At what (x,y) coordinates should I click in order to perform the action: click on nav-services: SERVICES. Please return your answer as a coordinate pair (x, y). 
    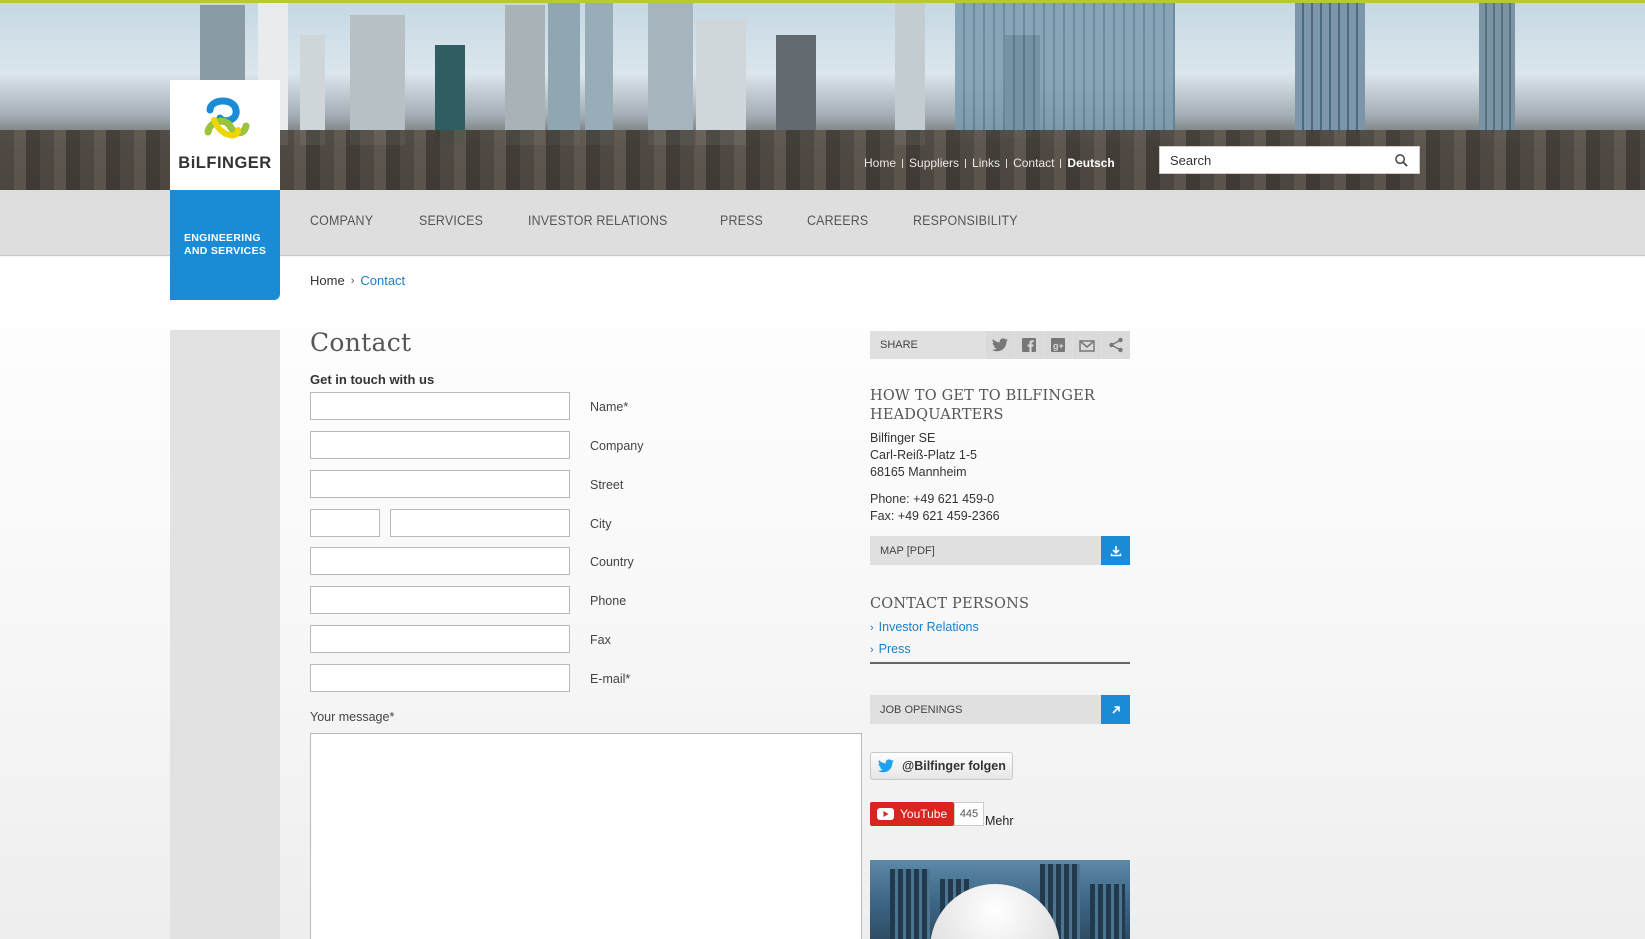
    Looking at the image, I should click on (451, 220).